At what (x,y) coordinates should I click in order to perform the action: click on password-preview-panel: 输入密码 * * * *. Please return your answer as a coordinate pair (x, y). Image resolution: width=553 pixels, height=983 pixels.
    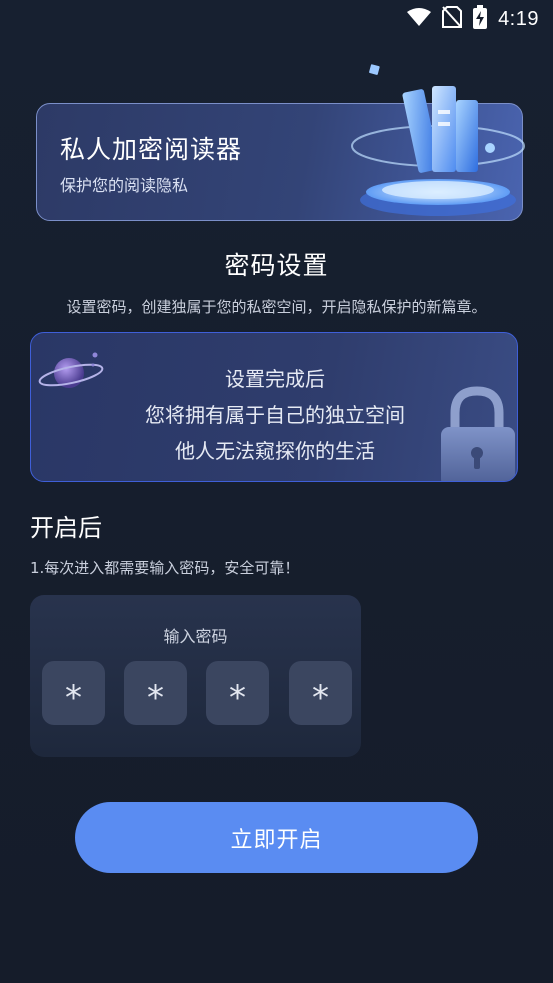
    Looking at the image, I should click on (195, 676).